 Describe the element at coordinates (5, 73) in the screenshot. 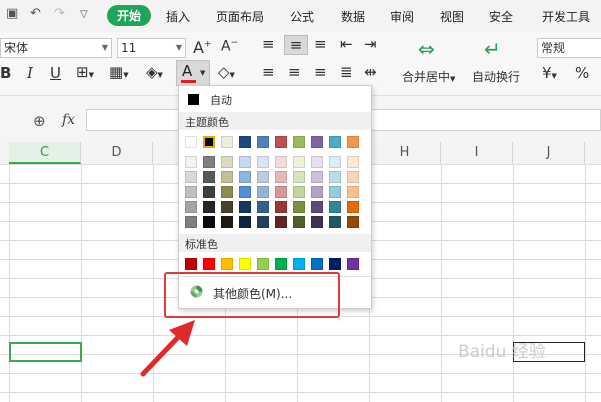

I see `bold-icon: B` at that location.